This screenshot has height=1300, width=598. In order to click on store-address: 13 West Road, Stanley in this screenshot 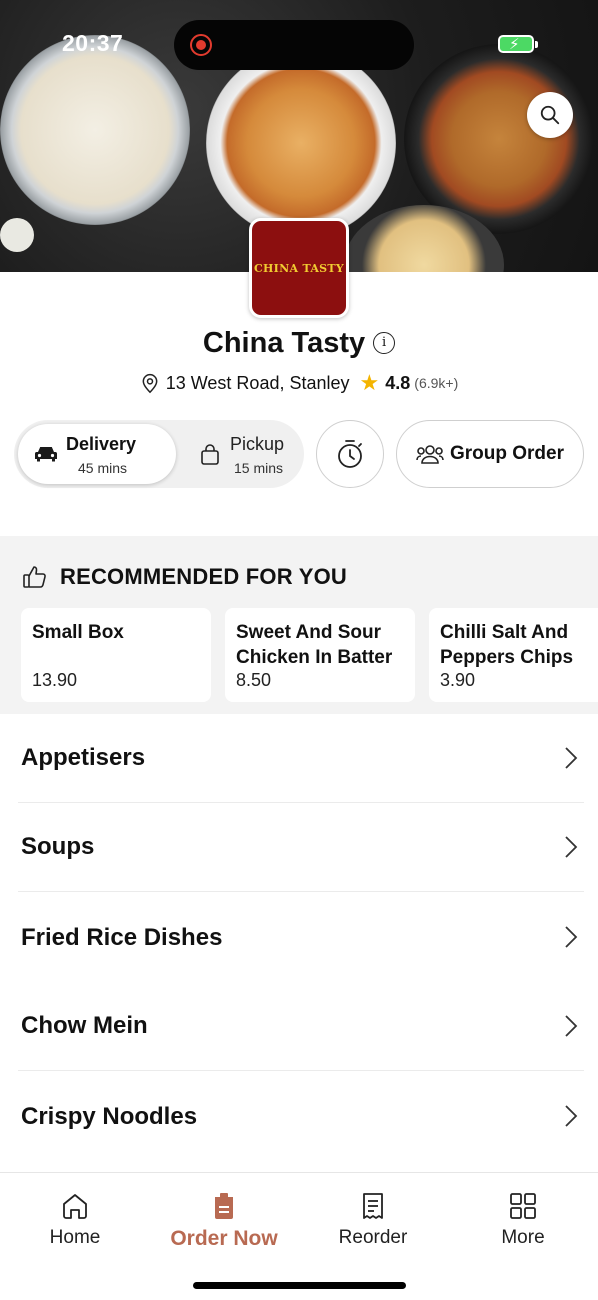, I will do `click(257, 382)`.